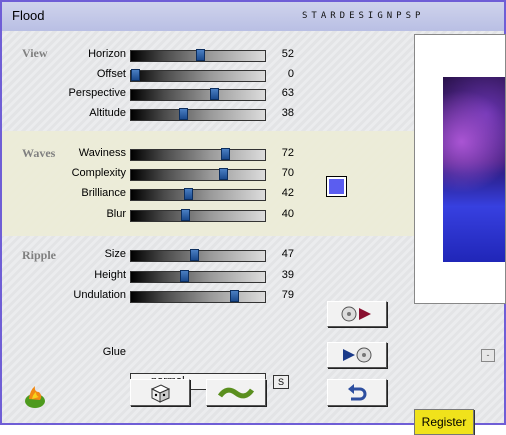  I want to click on size-slider, so click(198, 255).